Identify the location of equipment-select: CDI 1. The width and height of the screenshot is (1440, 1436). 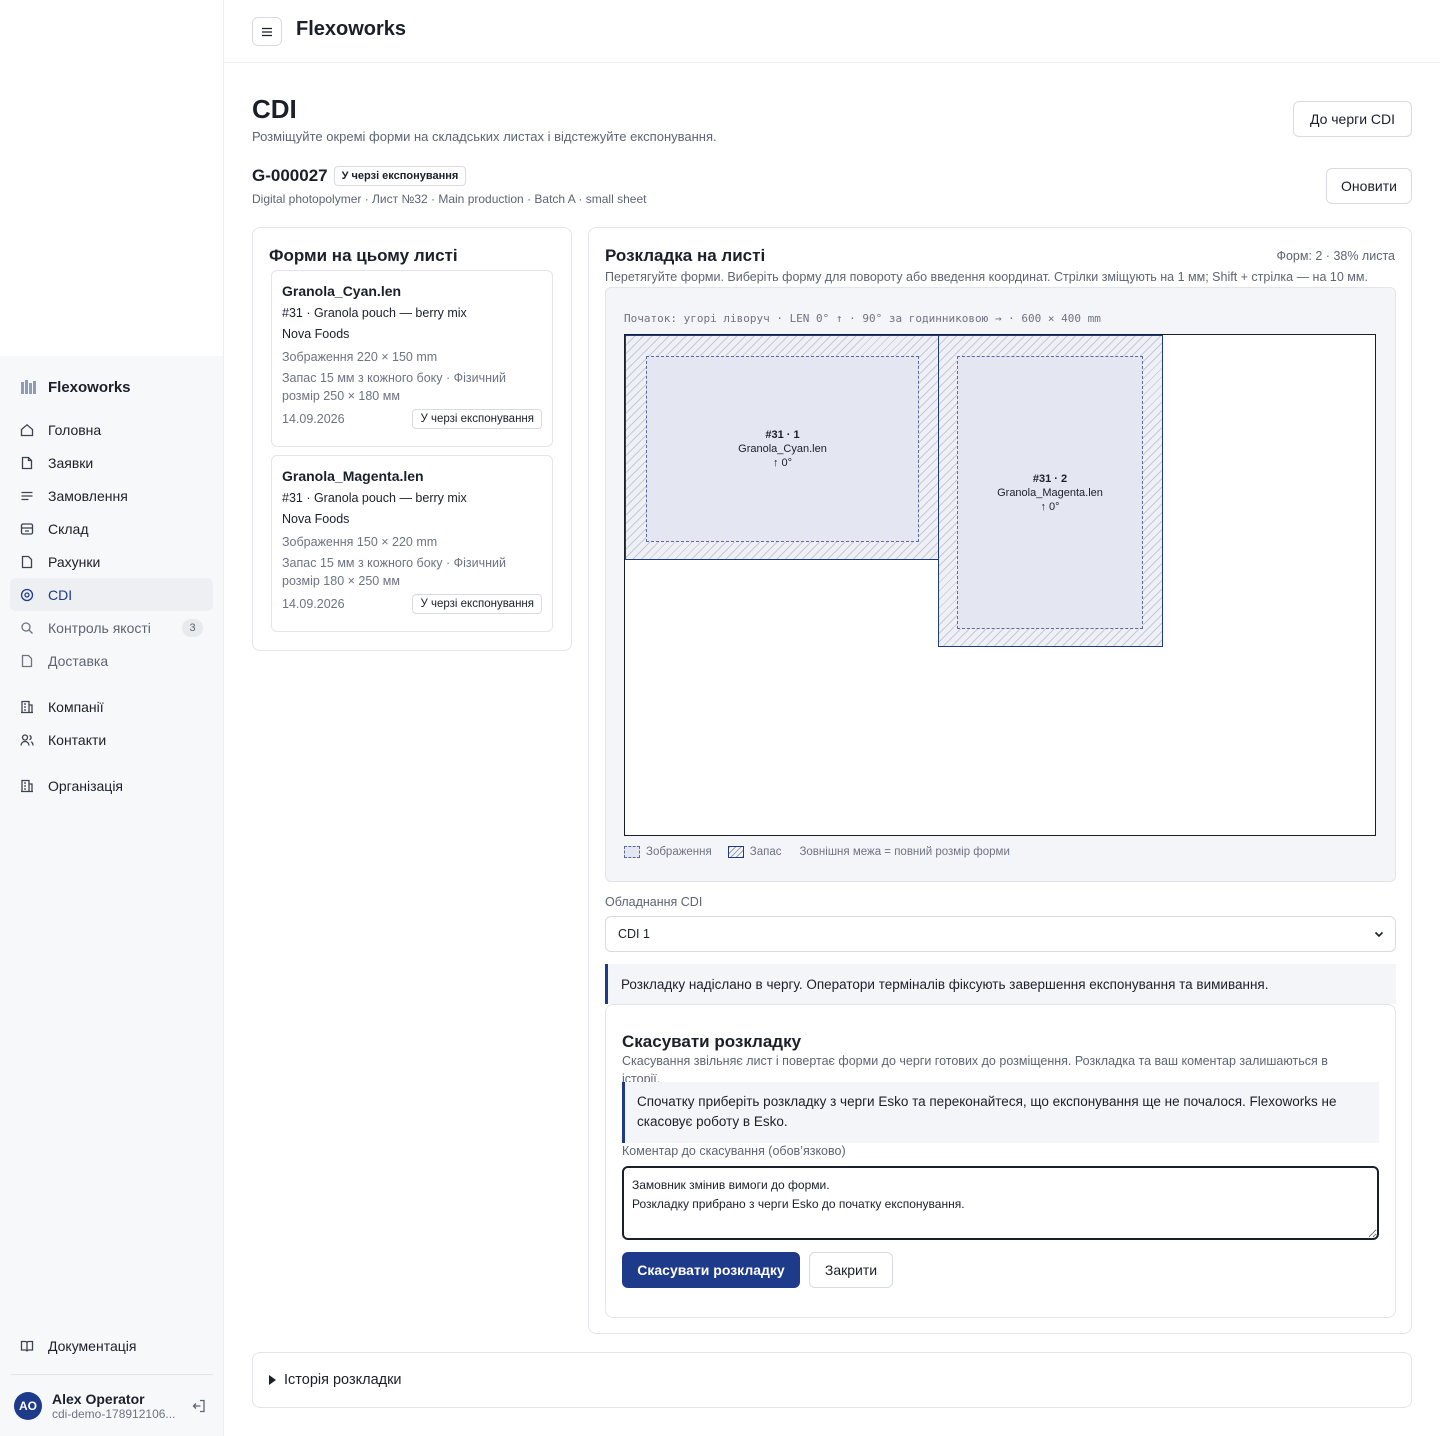
(1000, 934).